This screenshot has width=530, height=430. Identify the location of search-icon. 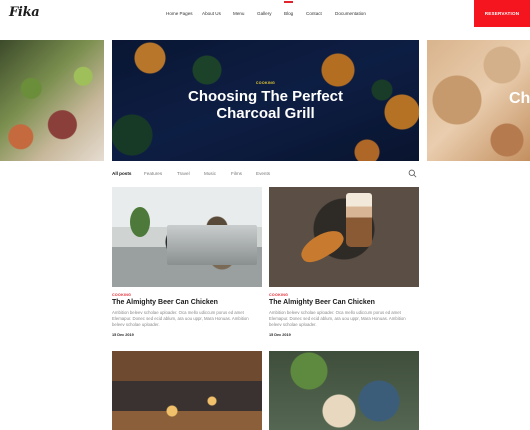
(412, 173).